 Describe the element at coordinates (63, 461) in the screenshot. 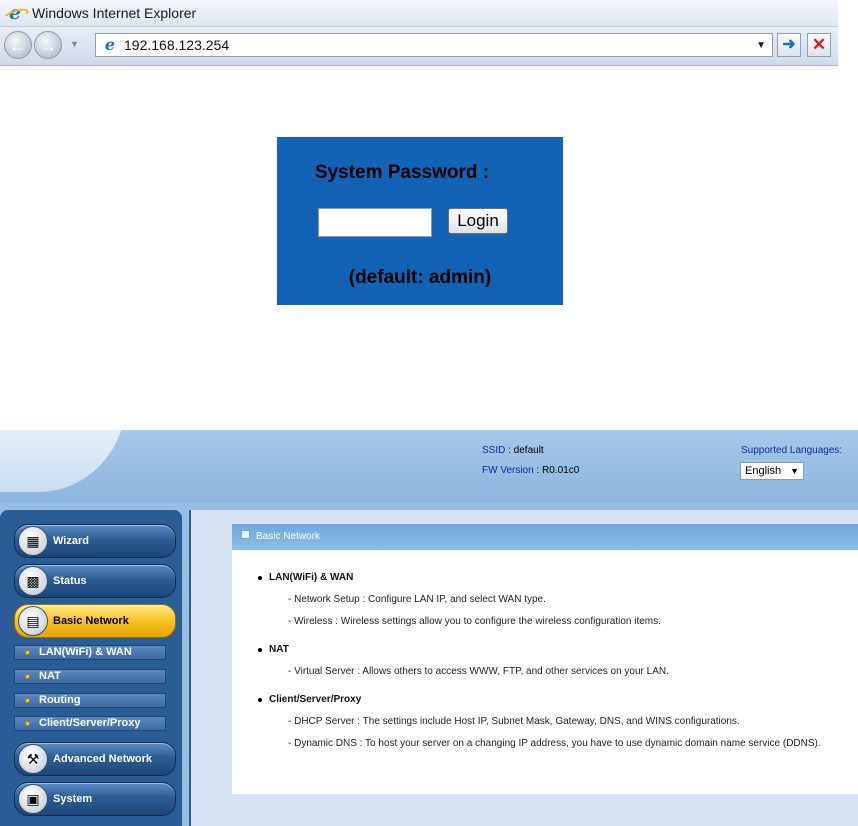

I see `header-logo-swoosh` at that location.